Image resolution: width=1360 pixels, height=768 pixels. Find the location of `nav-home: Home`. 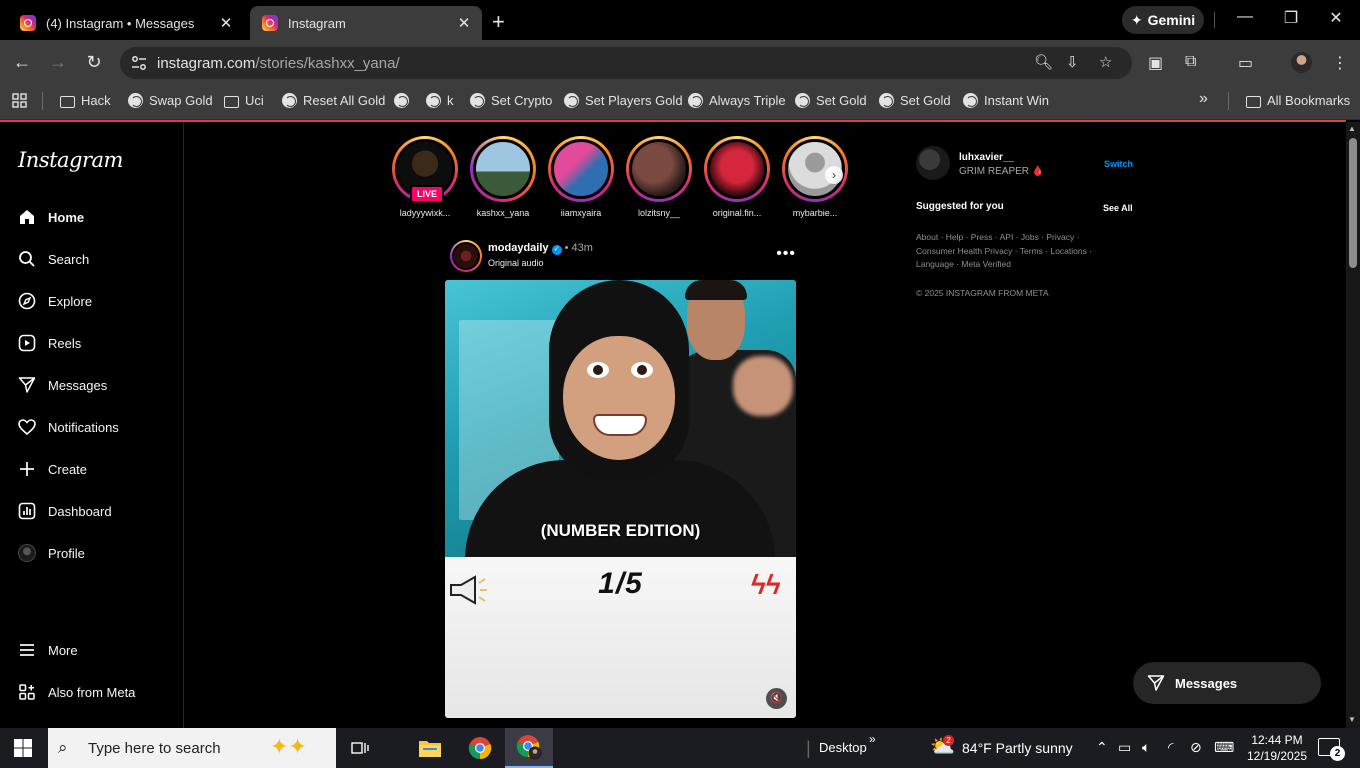

nav-home: Home is located at coordinates (51, 217).